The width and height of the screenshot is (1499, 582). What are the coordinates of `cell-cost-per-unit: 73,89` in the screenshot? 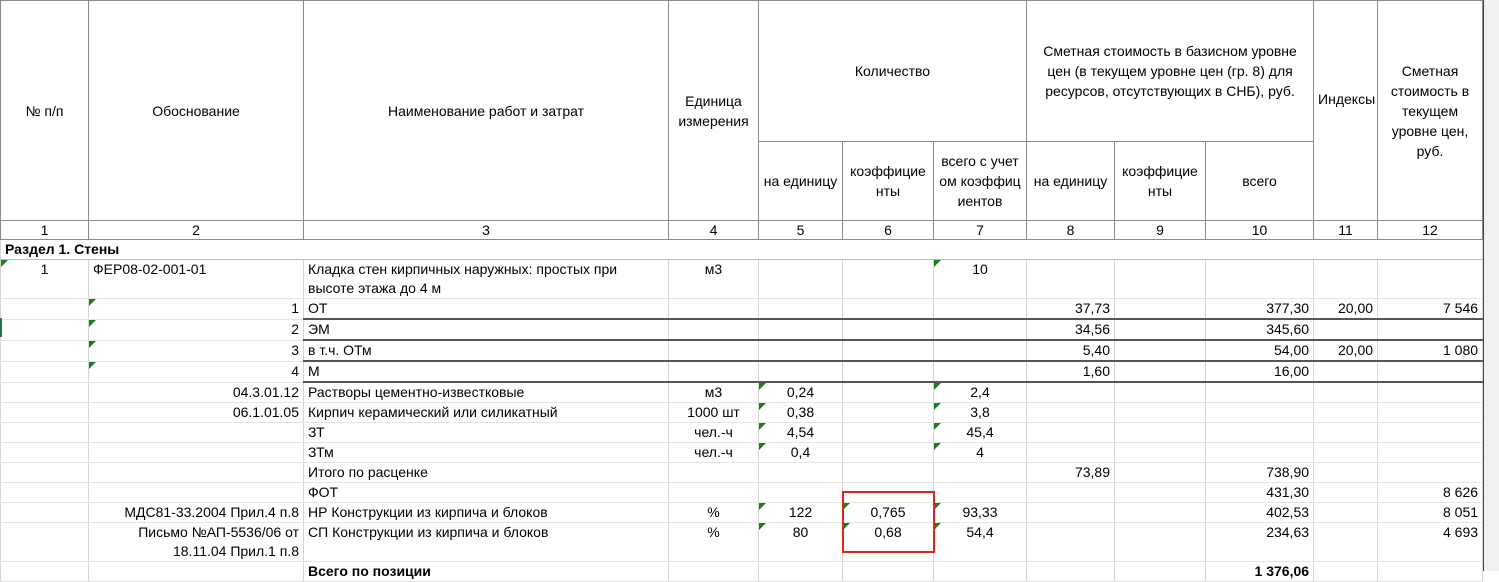 It's located at (1070, 472).